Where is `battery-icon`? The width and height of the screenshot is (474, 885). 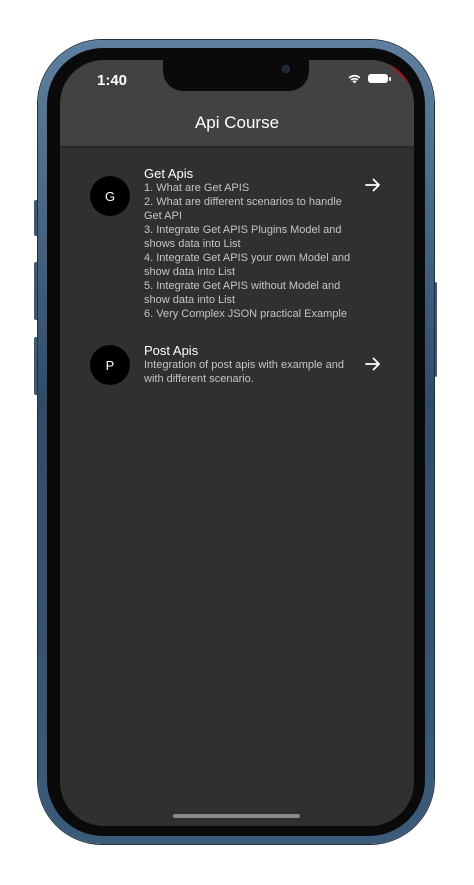 battery-icon is located at coordinates (379, 78).